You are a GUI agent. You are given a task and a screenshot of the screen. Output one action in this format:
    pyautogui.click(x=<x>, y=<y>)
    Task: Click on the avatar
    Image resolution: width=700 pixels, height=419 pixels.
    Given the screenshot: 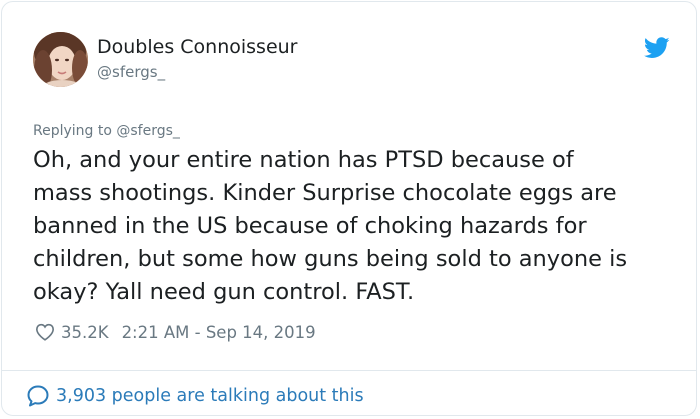 What is the action you would take?
    pyautogui.click(x=60, y=59)
    